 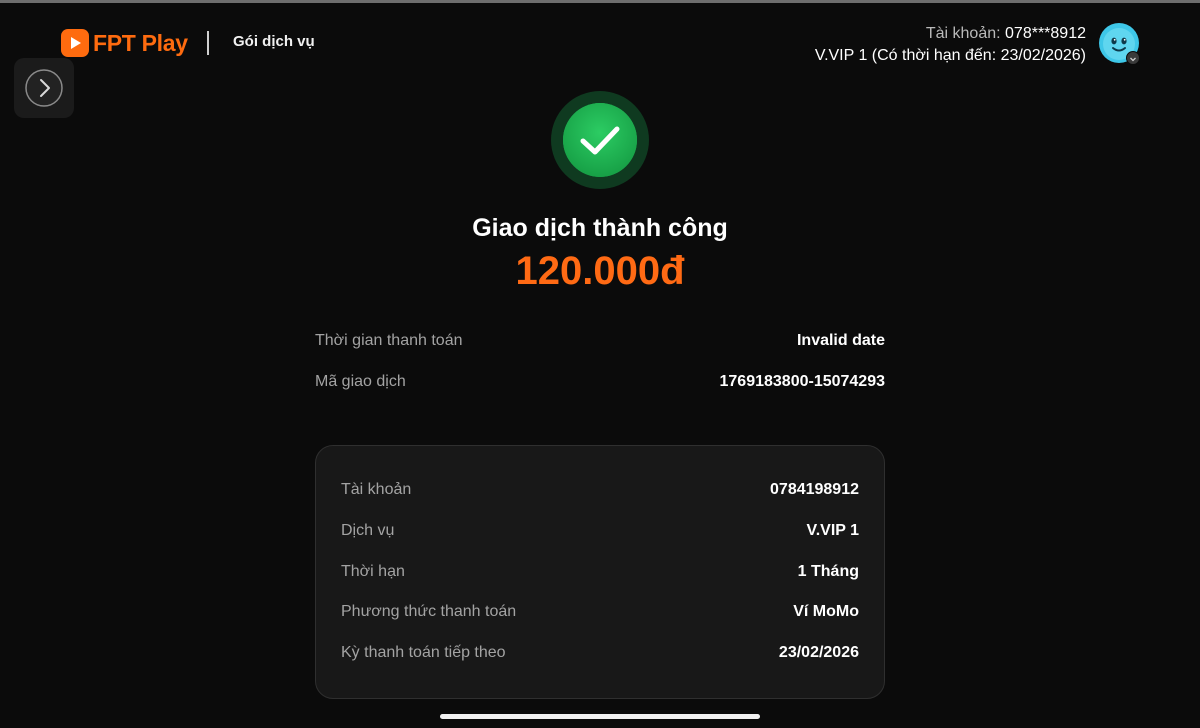 I want to click on payment-time-row: Thời gian thanh toán Invalid date, so click(x=600, y=341).